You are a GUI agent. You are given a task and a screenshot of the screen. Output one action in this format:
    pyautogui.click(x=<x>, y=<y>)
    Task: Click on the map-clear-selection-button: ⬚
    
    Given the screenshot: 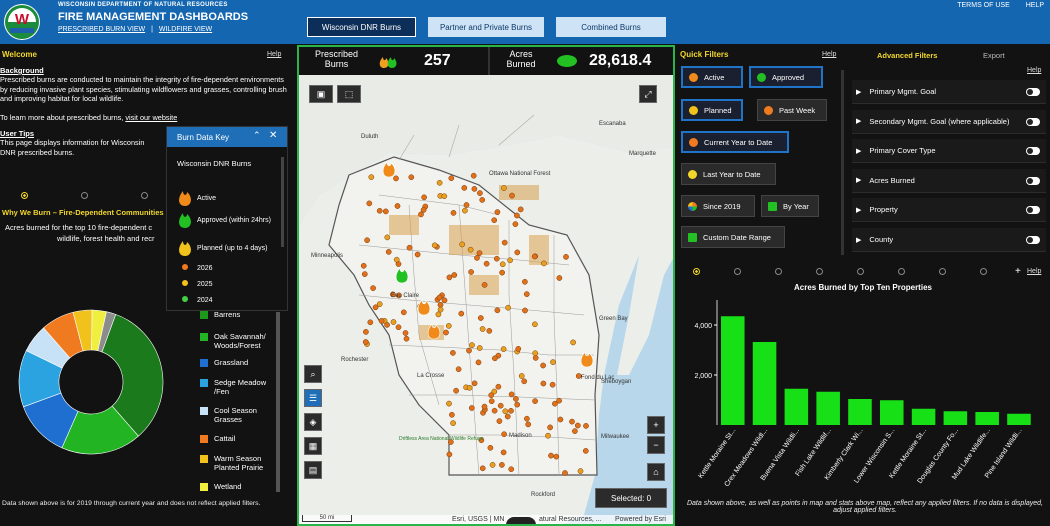 What is the action you would take?
    pyautogui.click(x=349, y=94)
    